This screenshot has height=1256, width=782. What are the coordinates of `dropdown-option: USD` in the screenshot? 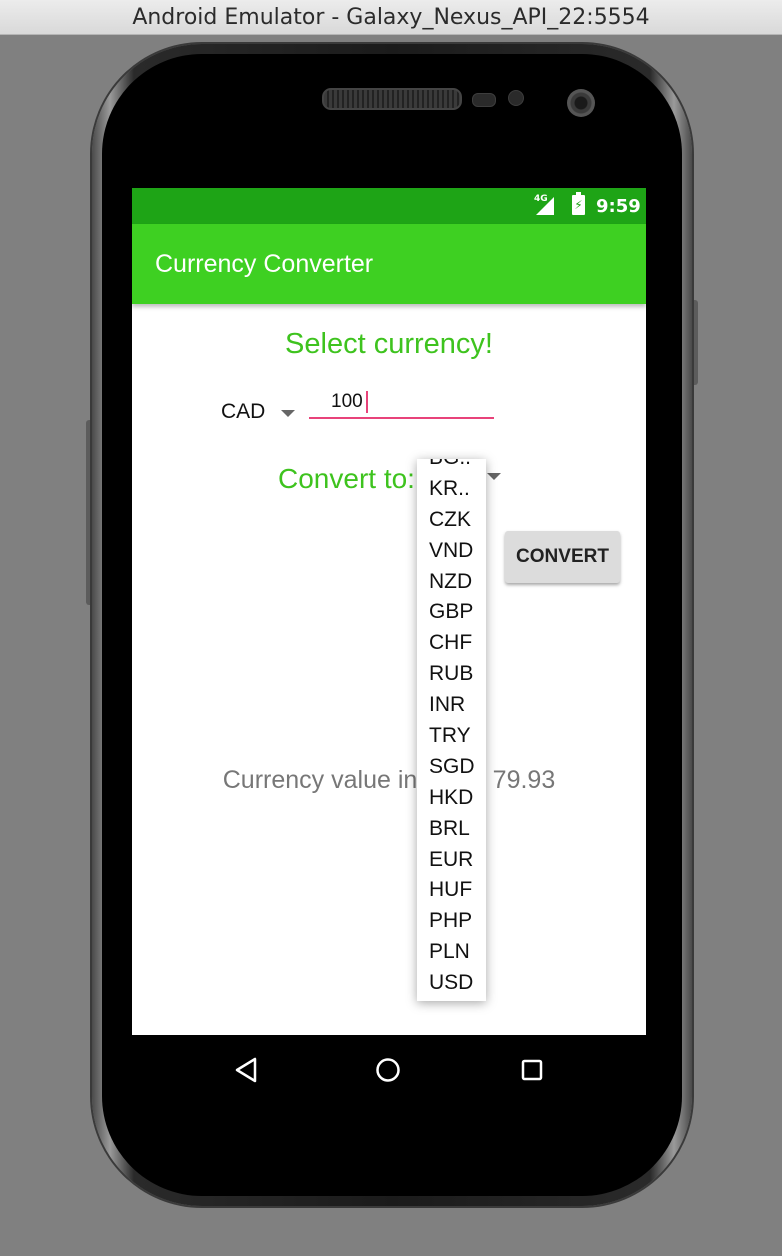 It's located at (451, 983).